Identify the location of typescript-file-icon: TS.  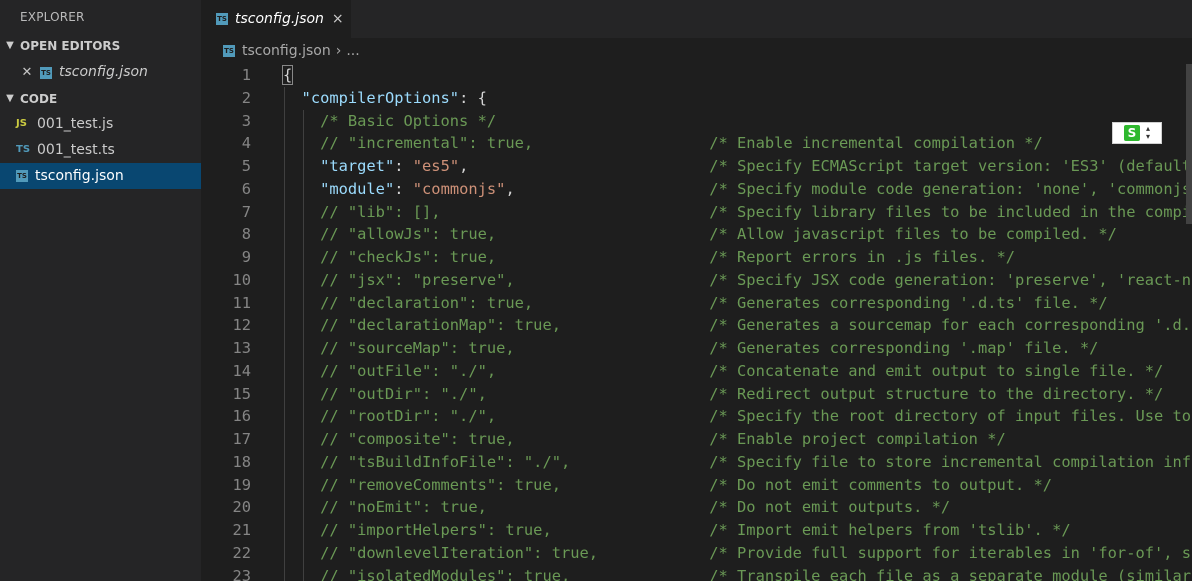
(23, 149).